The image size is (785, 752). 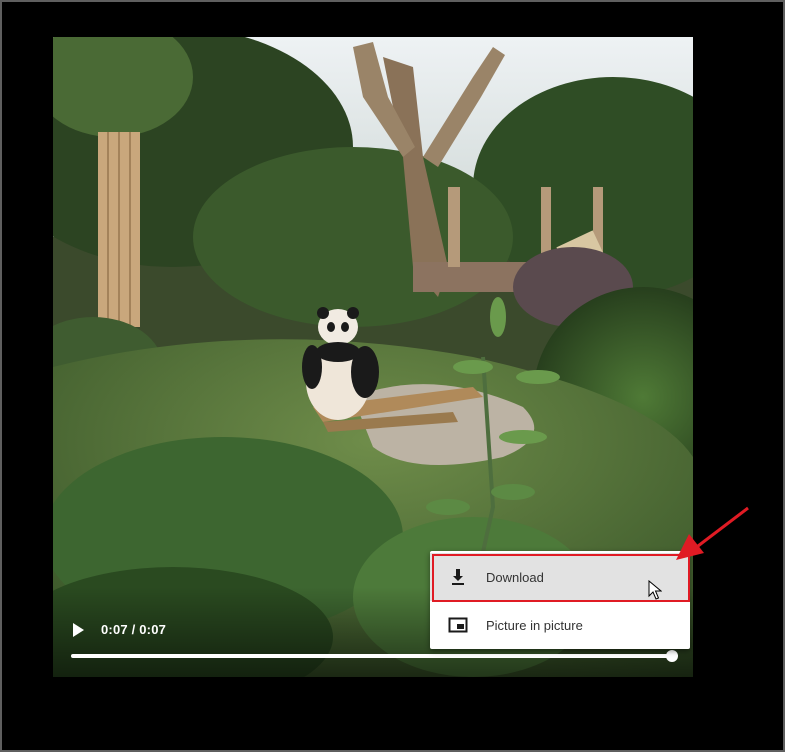 I want to click on picture-in-picture-icon, so click(x=458, y=625).